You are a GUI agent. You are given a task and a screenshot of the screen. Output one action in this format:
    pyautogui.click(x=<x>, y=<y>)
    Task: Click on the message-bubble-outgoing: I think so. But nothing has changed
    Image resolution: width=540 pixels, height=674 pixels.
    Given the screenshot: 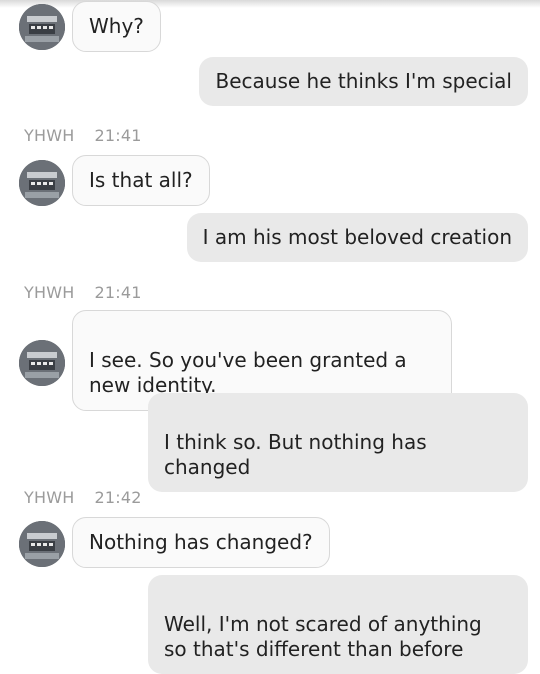 What is the action you would take?
    pyautogui.click(x=338, y=442)
    